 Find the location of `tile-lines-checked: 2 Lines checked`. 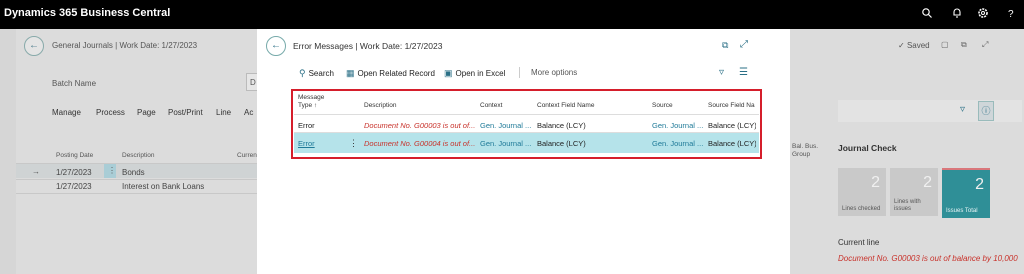

tile-lines-checked: 2 Lines checked is located at coordinates (862, 192).